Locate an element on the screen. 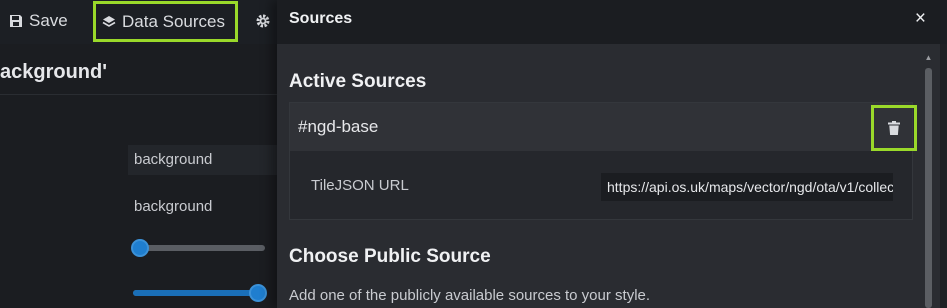 This screenshot has width=947, height=308. modal-scrollbar: ▲ is located at coordinates (928, 178).